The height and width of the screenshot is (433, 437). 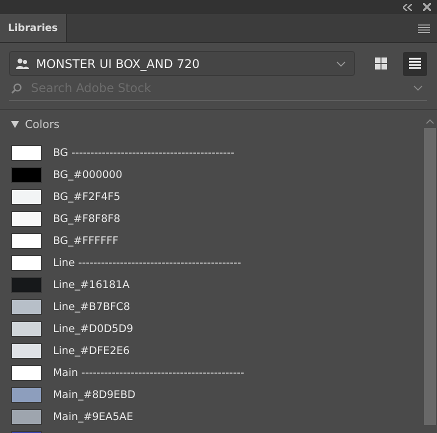 I want to click on section-header: Colors, so click(x=35, y=124).